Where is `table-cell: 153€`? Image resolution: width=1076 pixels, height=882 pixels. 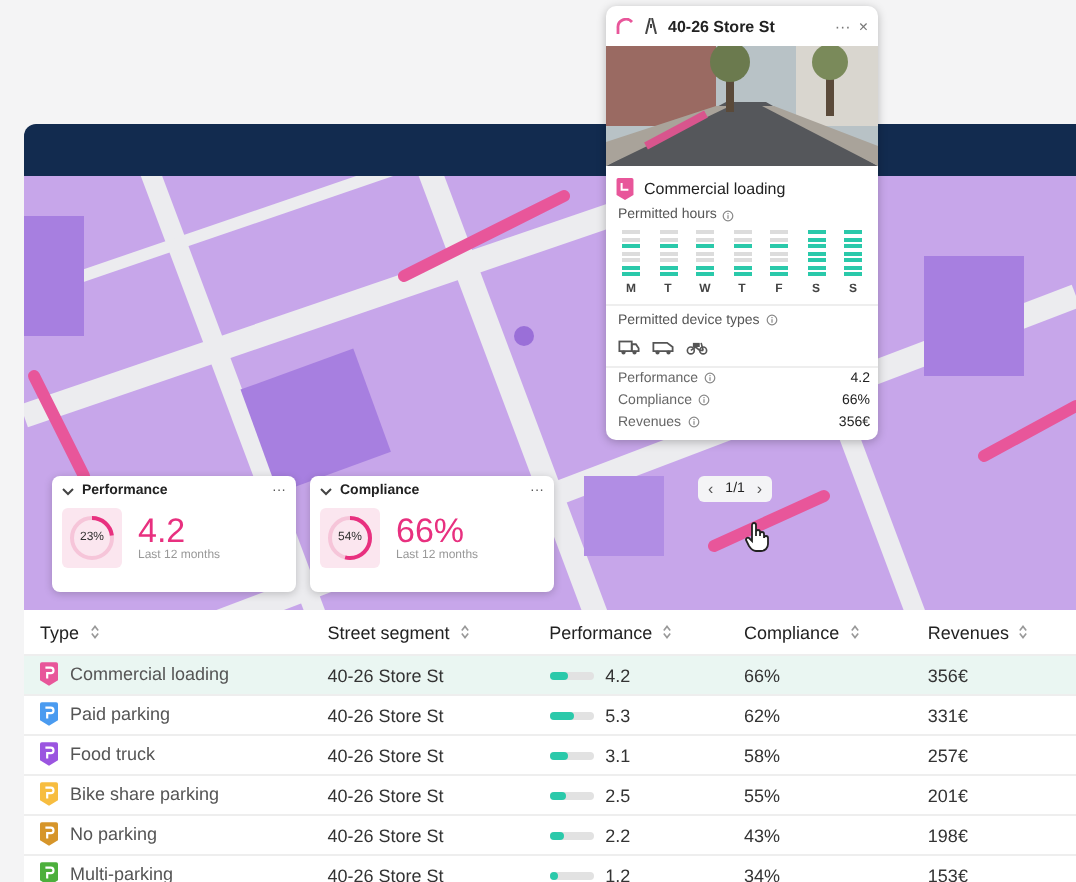
table-cell: 153€ is located at coordinates (947, 873).